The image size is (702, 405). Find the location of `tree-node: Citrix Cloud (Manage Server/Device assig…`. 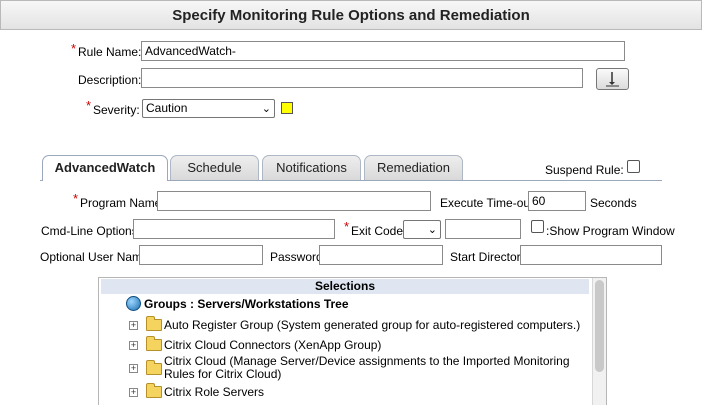

tree-node: Citrix Cloud (Manage Server/Device assig… is located at coordinates (369, 368).